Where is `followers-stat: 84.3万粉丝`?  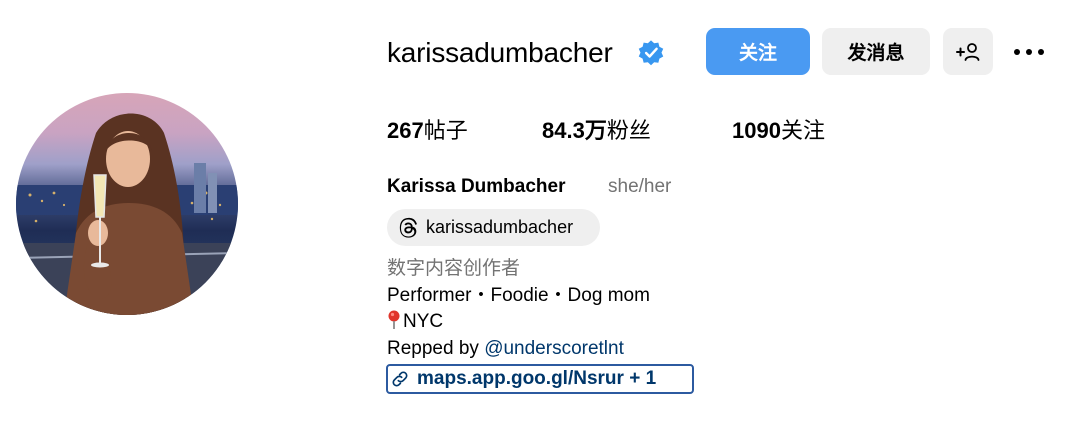 followers-stat: 84.3万粉丝 is located at coordinates (596, 131).